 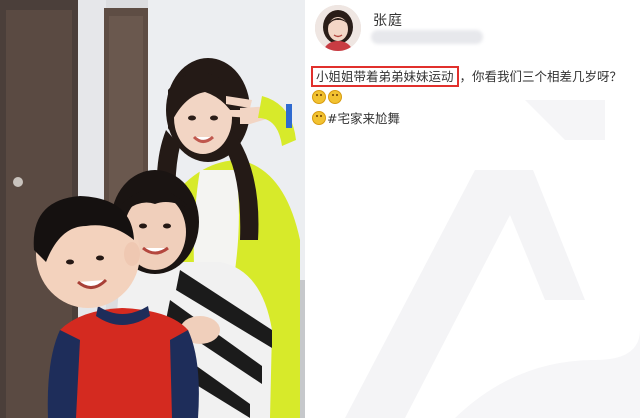 What do you see at coordinates (388, 20) in the screenshot?
I see `username: 张庭` at bounding box center [388, 20].